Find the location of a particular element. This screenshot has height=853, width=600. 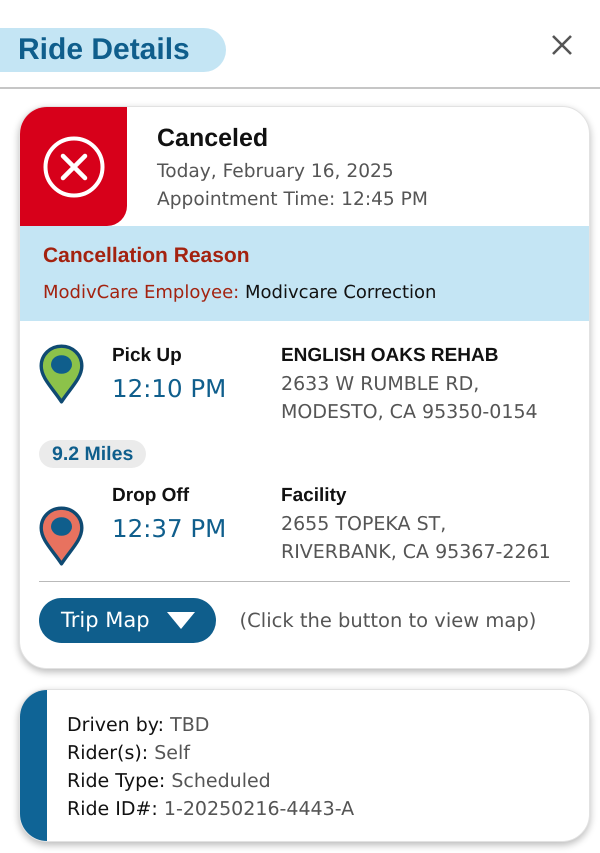

status-title: Canceled is located at coordinates (213, 138).